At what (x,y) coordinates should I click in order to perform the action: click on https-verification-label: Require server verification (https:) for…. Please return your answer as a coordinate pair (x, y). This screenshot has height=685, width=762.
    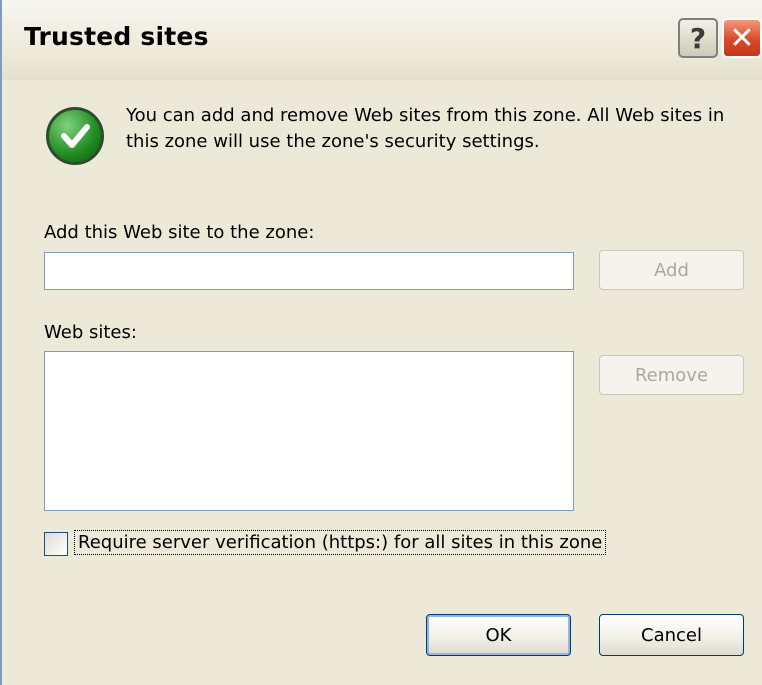
    Looking at the image, I should click on (340, 542).